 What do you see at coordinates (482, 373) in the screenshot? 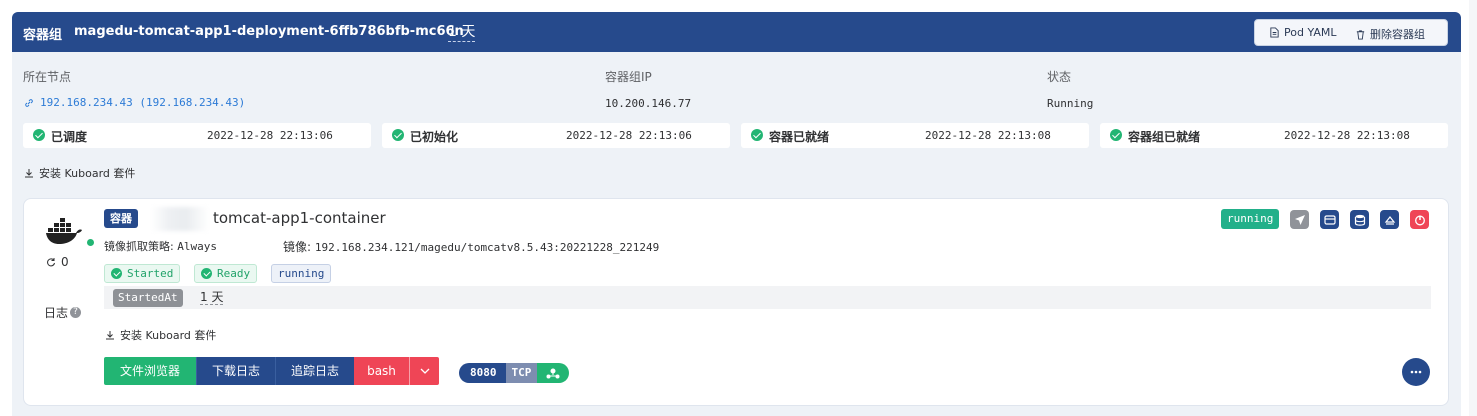
I see `port-number: 8080` at bounding box center [482, 373].